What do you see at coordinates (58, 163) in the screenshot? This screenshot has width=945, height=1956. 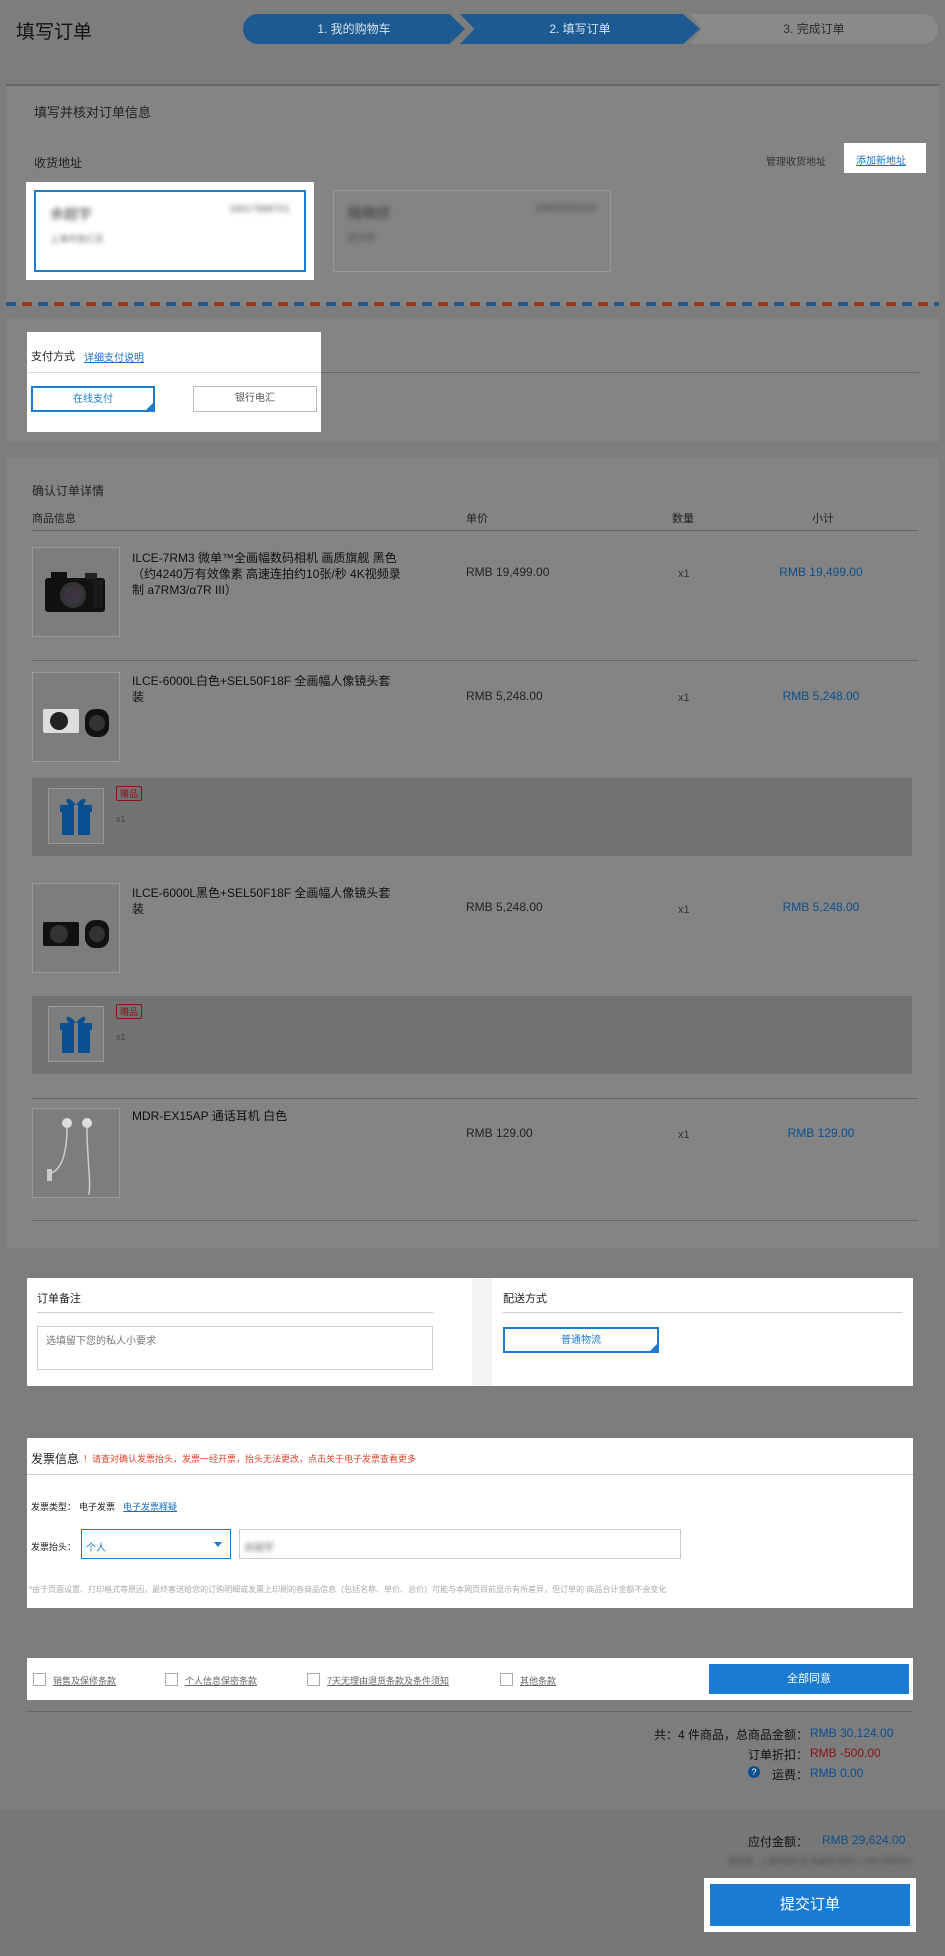 I see `address-label: 收货地址` at bounding box center [58, 163].